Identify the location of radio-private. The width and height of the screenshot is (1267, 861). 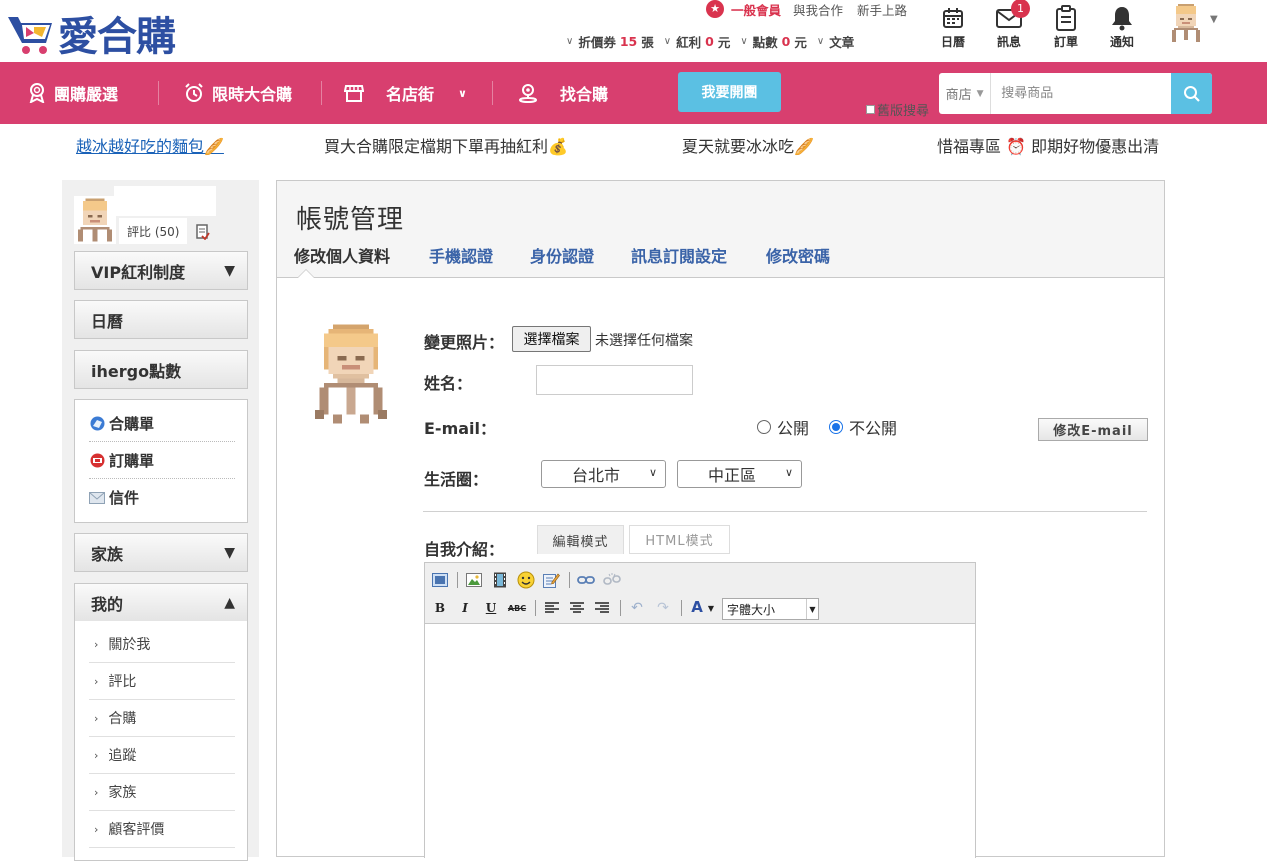
(836, 427).